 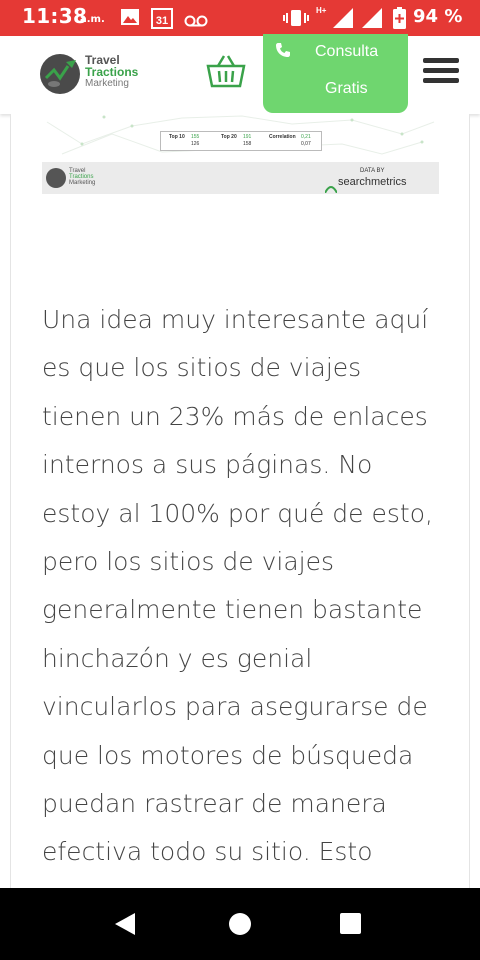 I want to click on battery-icon, so click(x=399, y=20).